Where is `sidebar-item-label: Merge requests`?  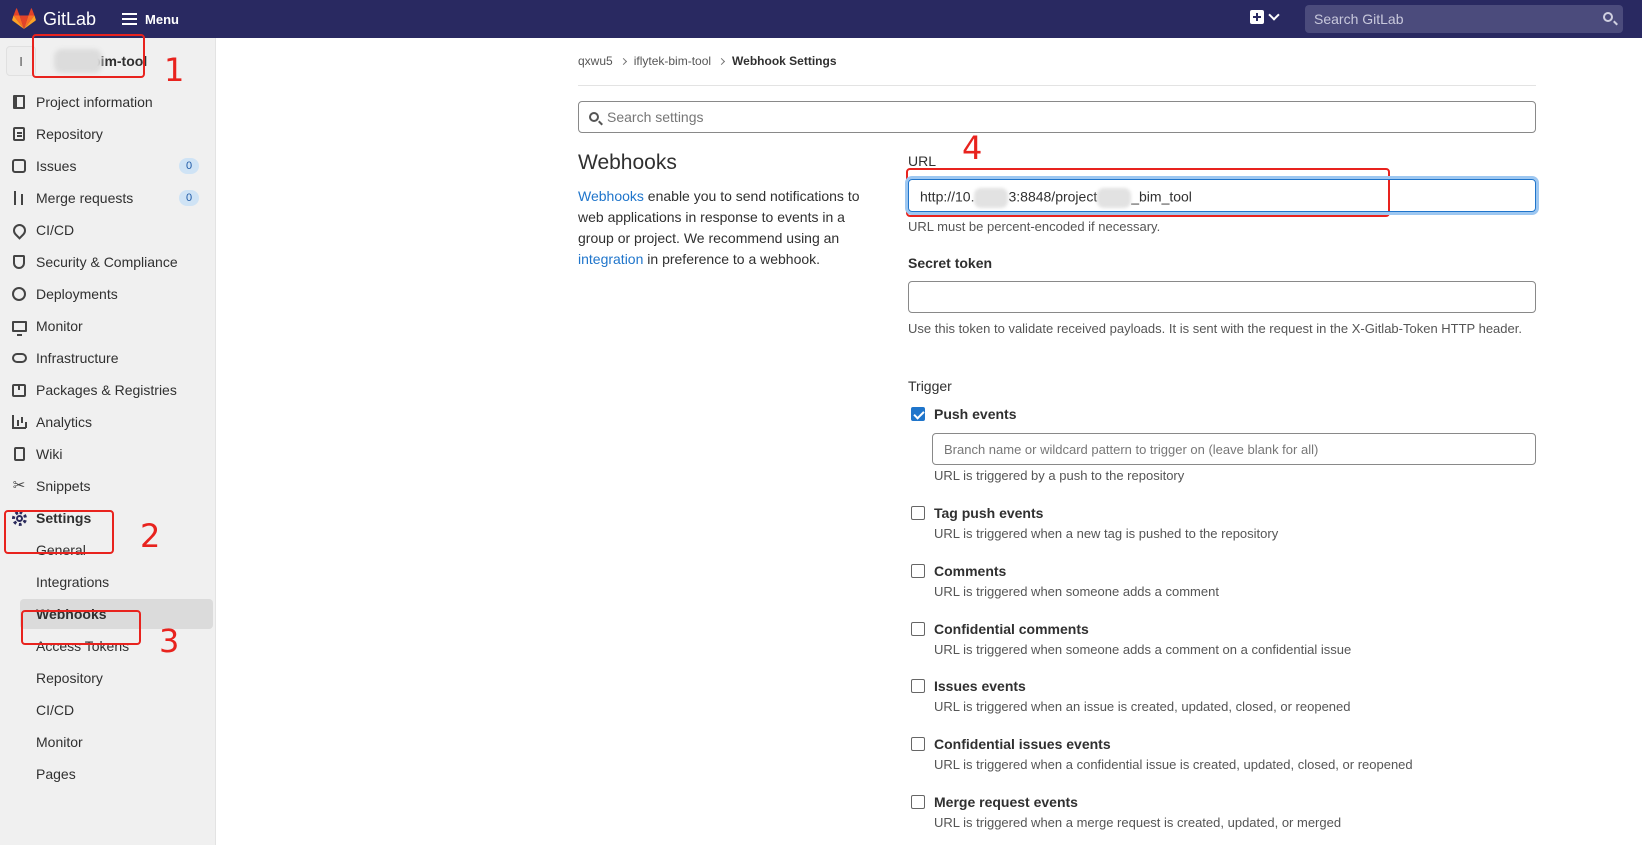 sidebar-item-label: Merge requests is located at coordinates (85, 198).